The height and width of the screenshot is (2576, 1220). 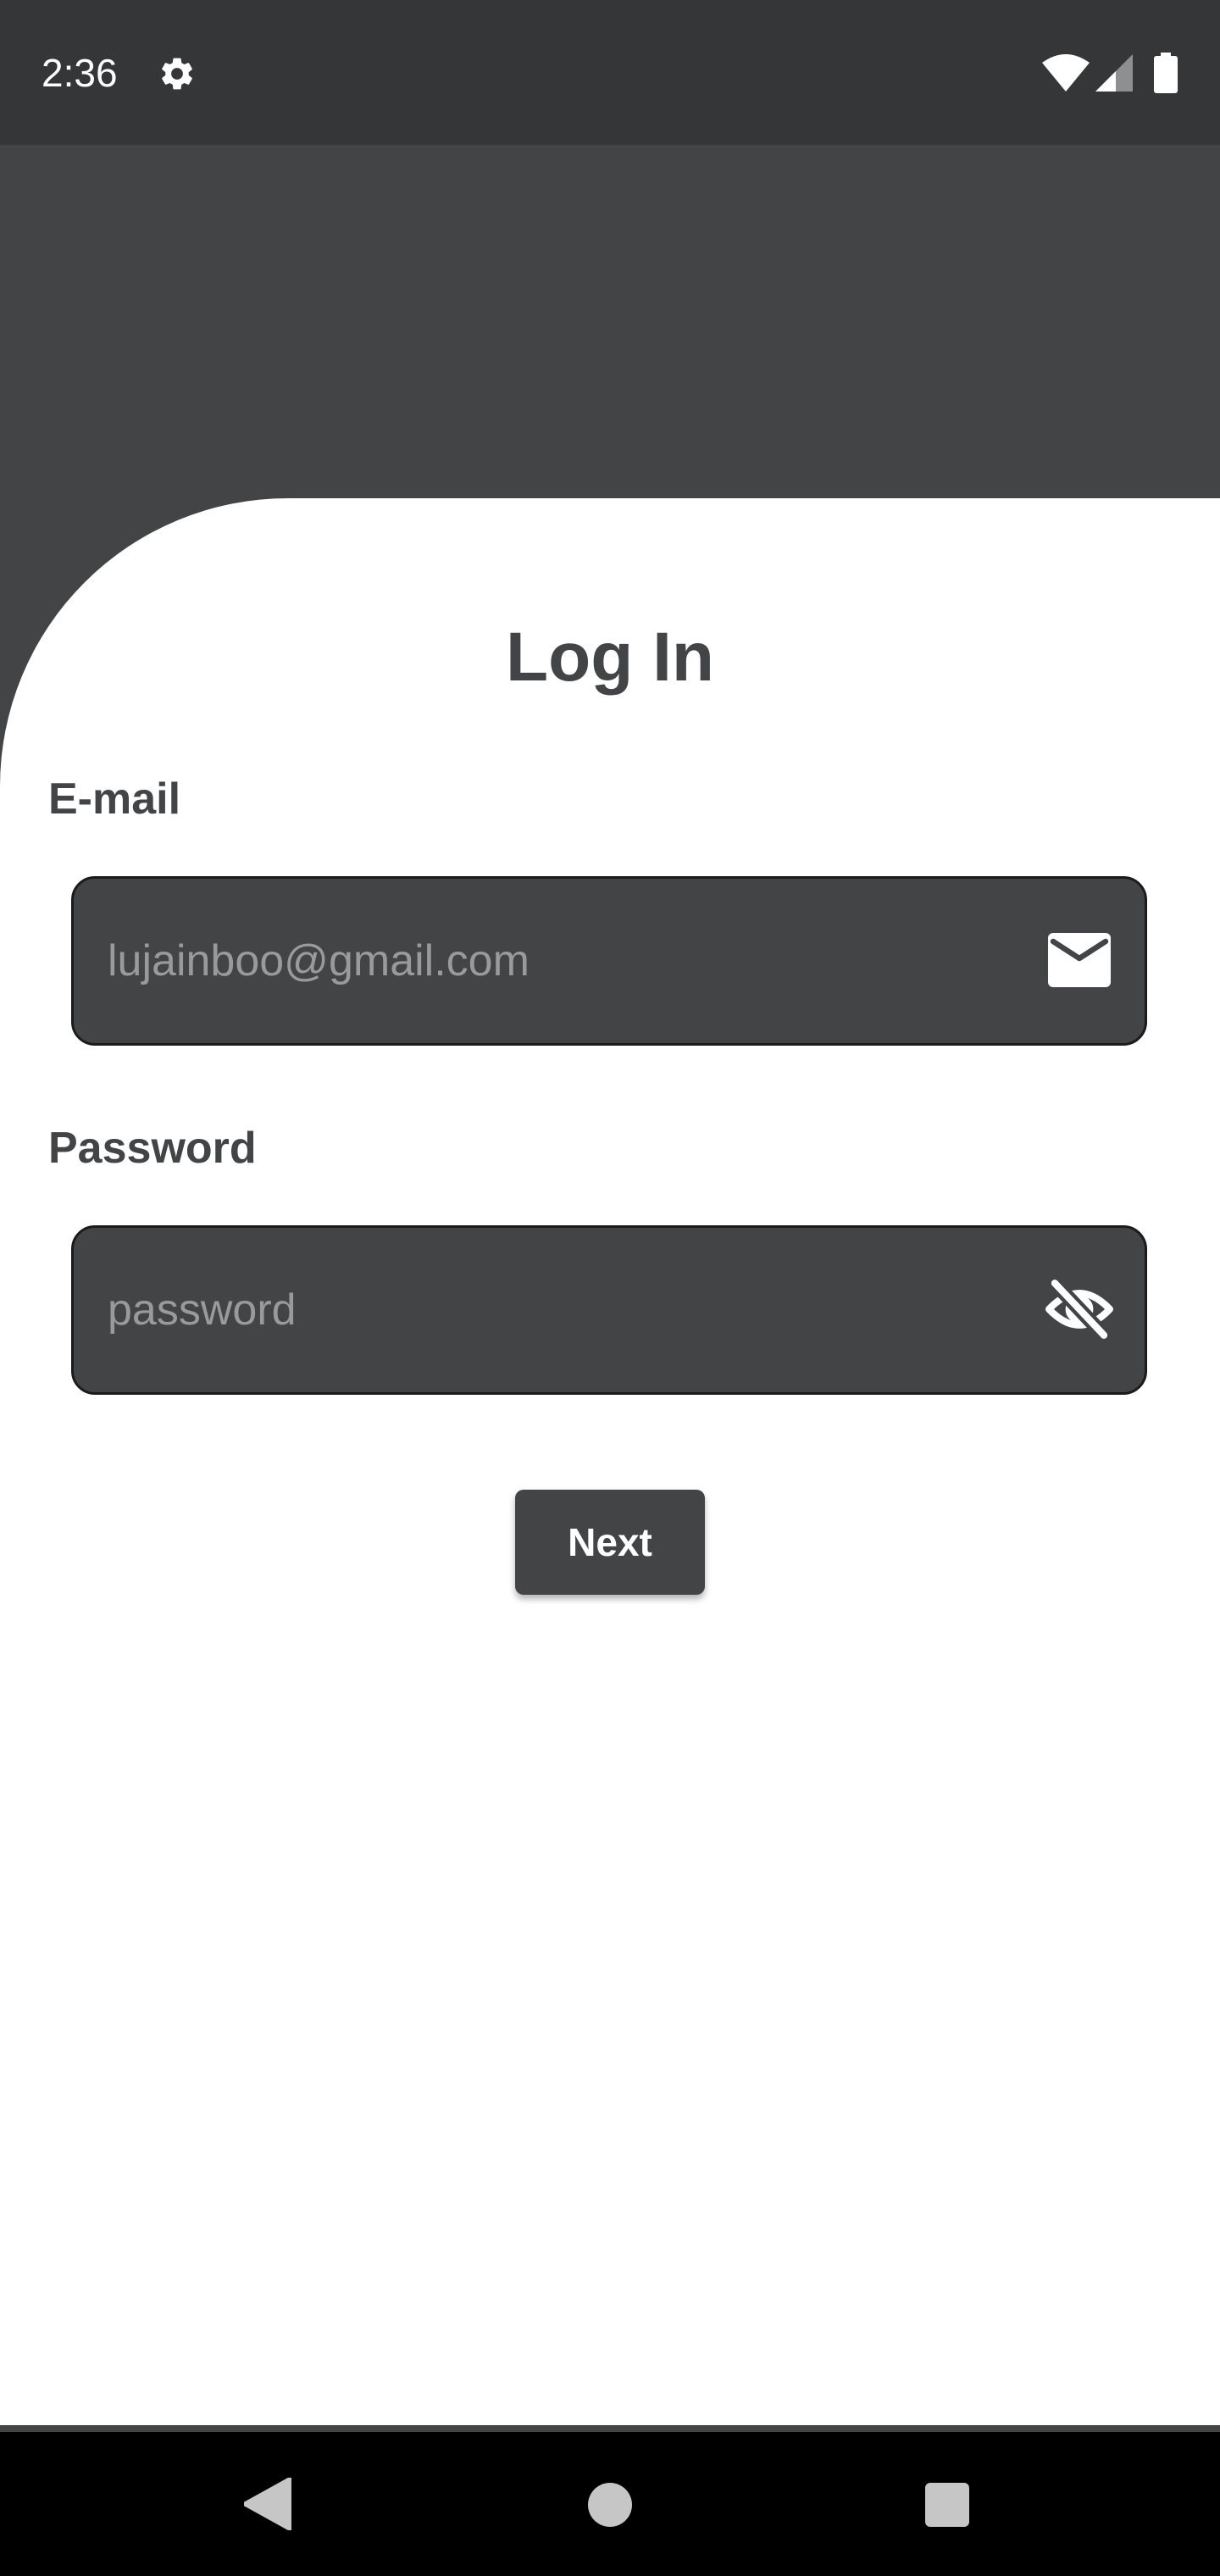 I want to click on back-icon, so click(x=267, y=2504).